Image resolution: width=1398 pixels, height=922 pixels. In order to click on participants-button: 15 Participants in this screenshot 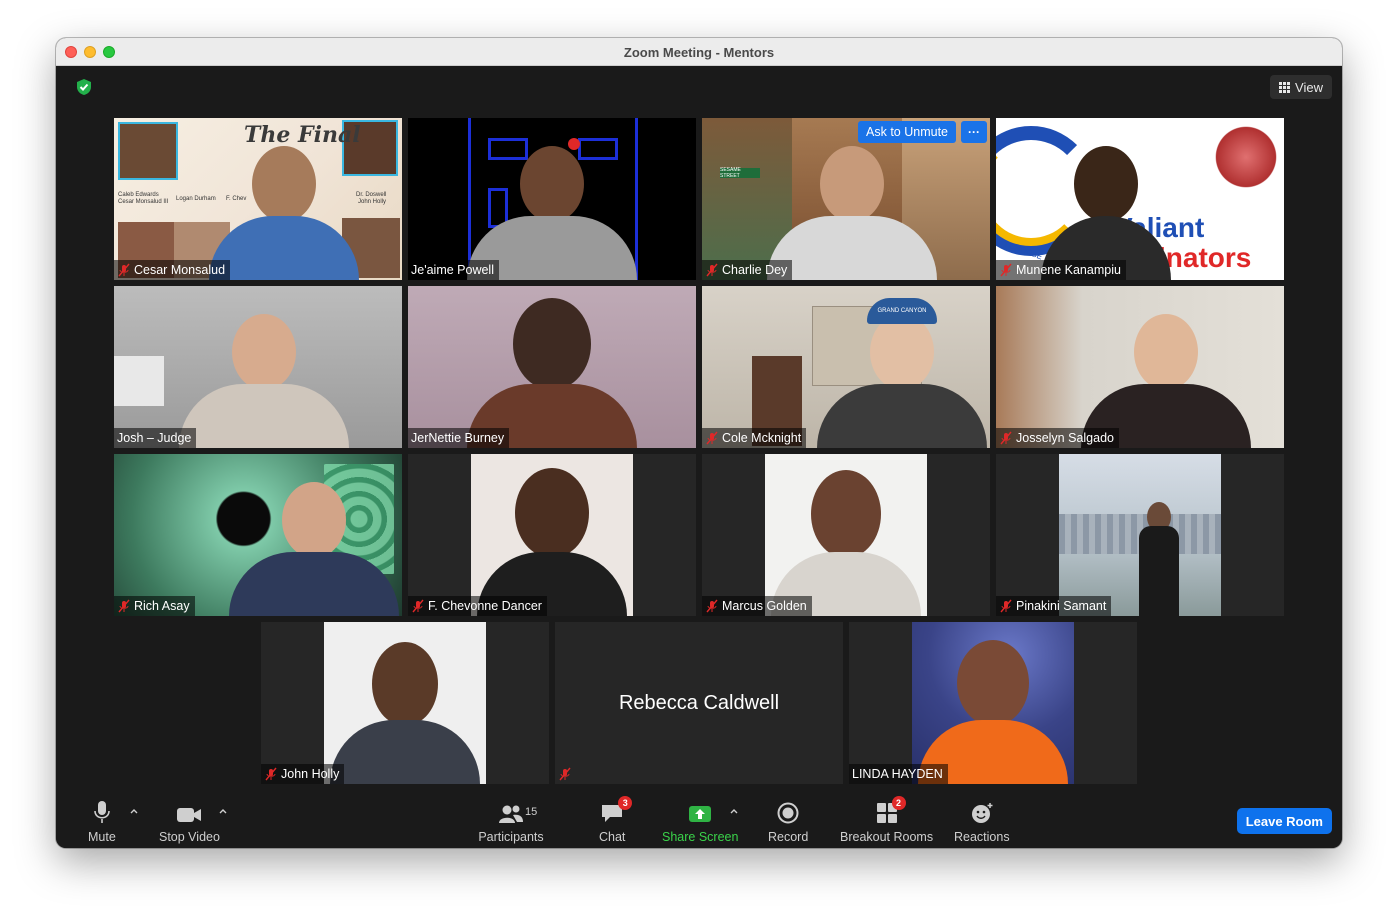, I will do `click(511, 822)`.